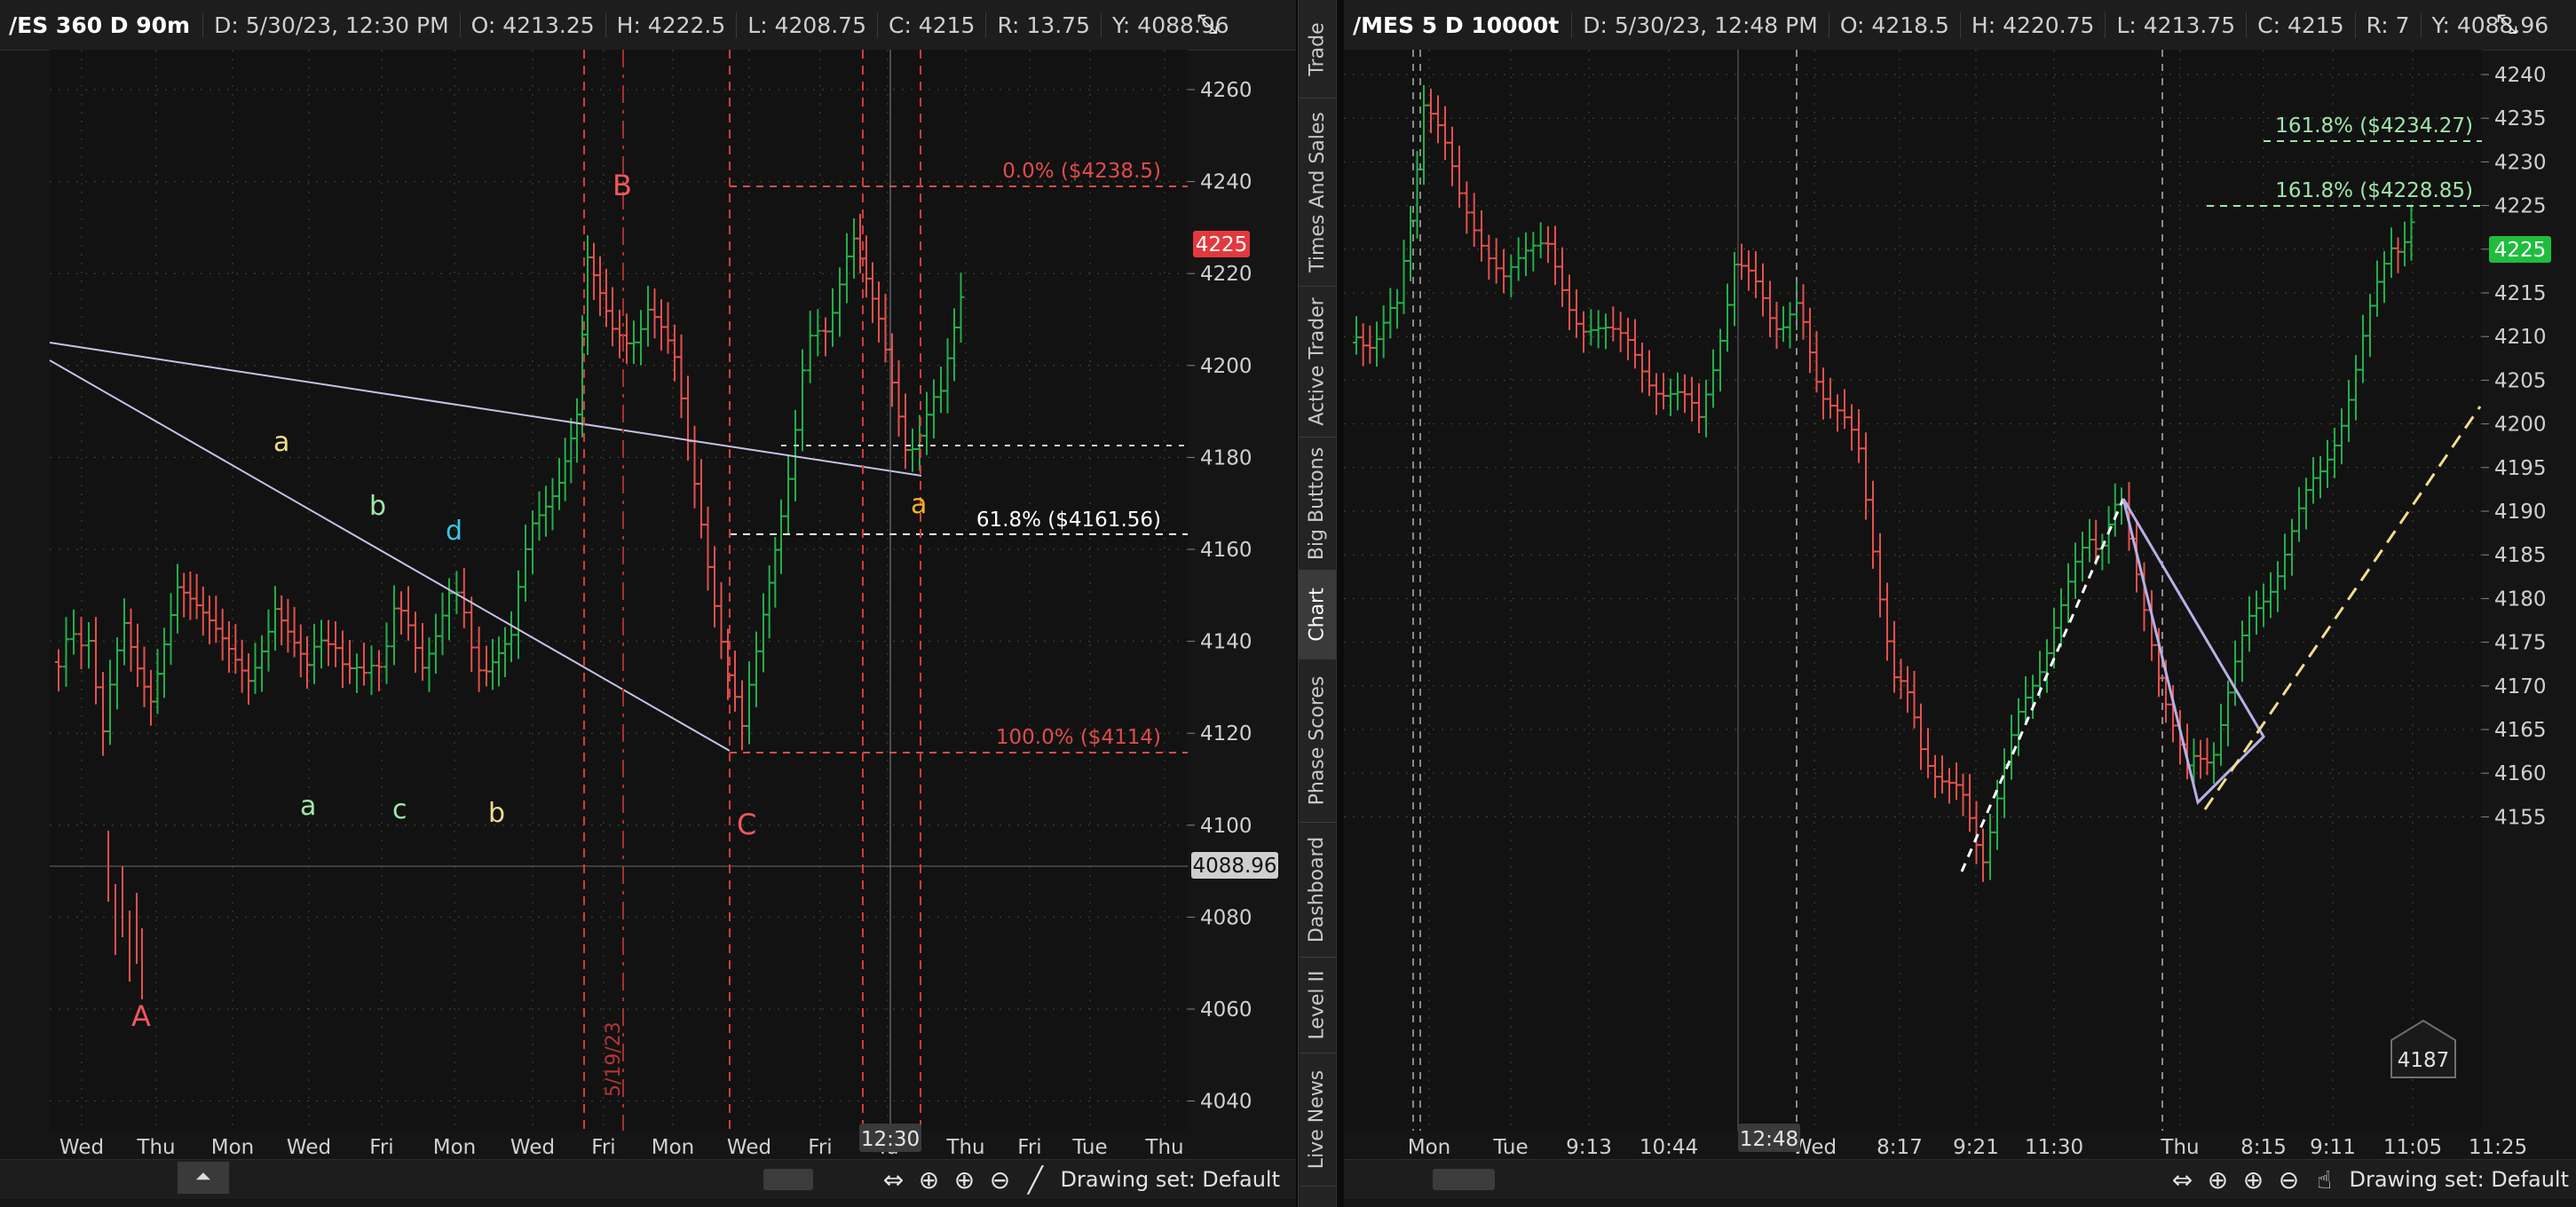 The width and height of the screenshot is (2576, 1207). Describe the element at coordinates (1464, 1179) in the screenshot. I see `right-scrollbar-thumb` at that location.